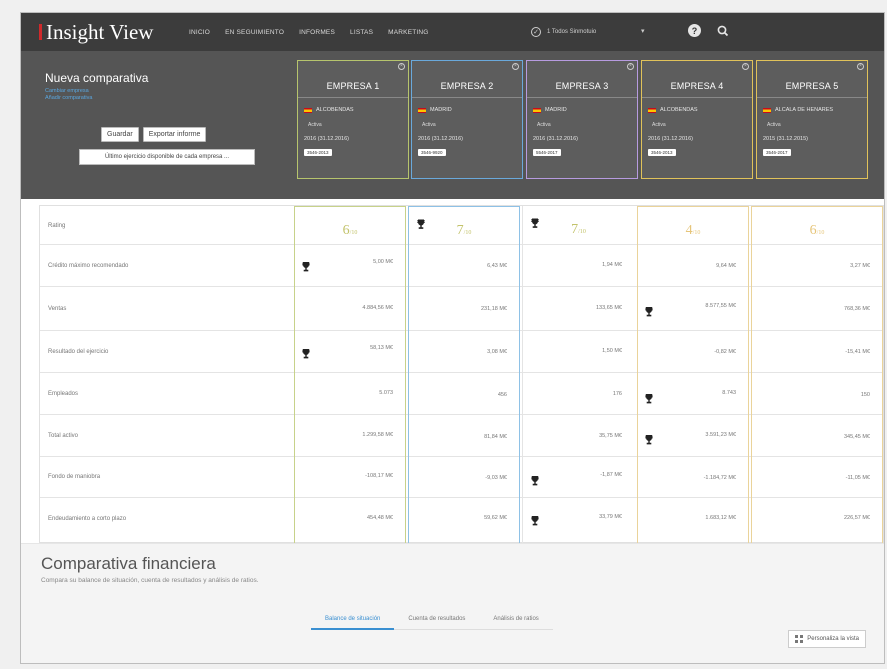 The width and height of the screenshot is (887, 669). Describe the element at coordinates (610, 436) in the screenshot. I see `cell-value: 35,75 M€` at that location.